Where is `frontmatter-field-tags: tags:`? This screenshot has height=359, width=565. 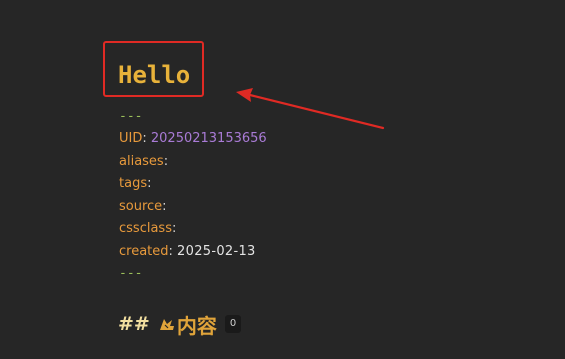 frontmatter-field-tags: tags: is located at coordinates (135, 184).